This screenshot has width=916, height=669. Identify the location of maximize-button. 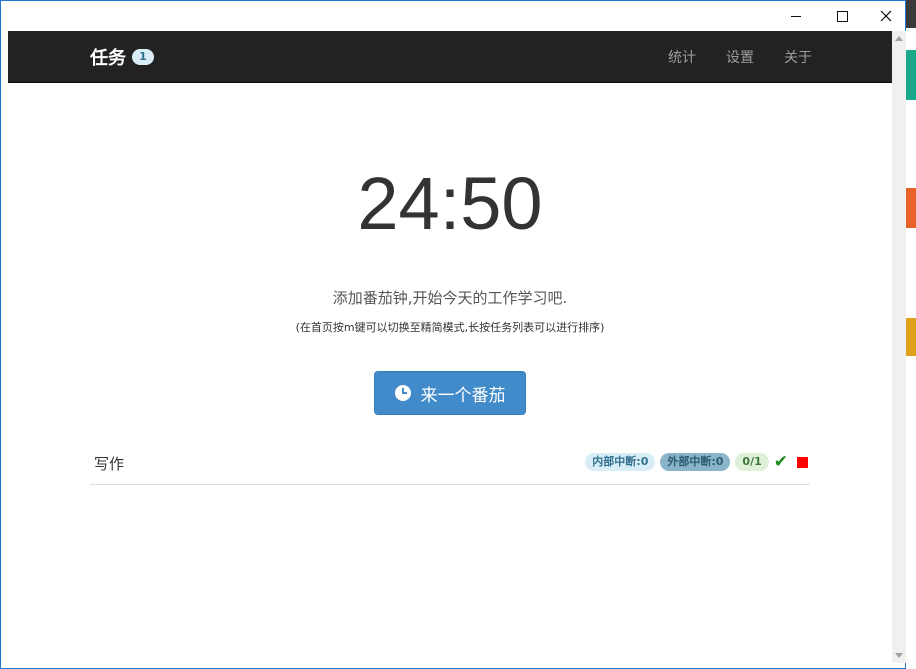
(842, 16).